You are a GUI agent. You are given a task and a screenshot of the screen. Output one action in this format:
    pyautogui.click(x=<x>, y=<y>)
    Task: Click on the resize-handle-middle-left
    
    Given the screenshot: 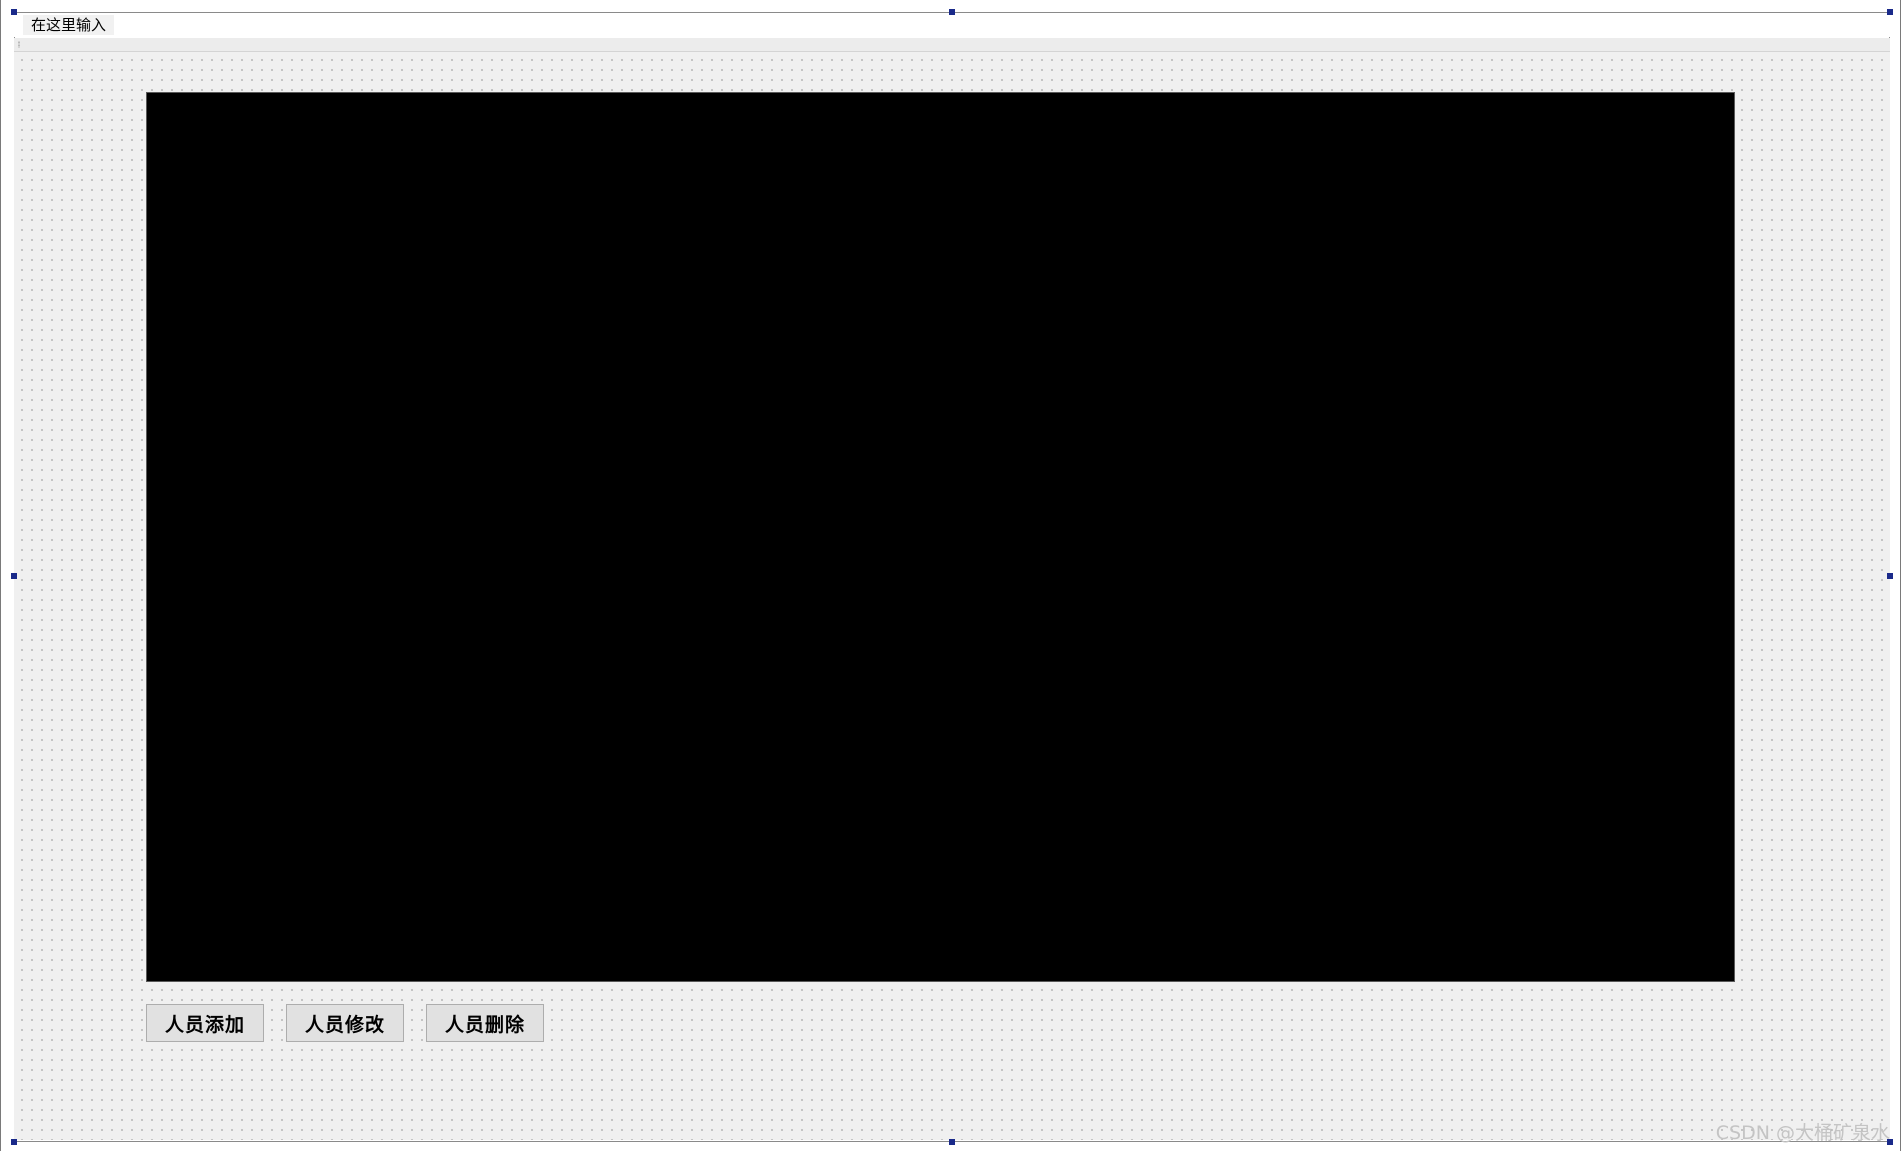 What is the action you would take?
    pyautogui.click(x=14, y=576)
    